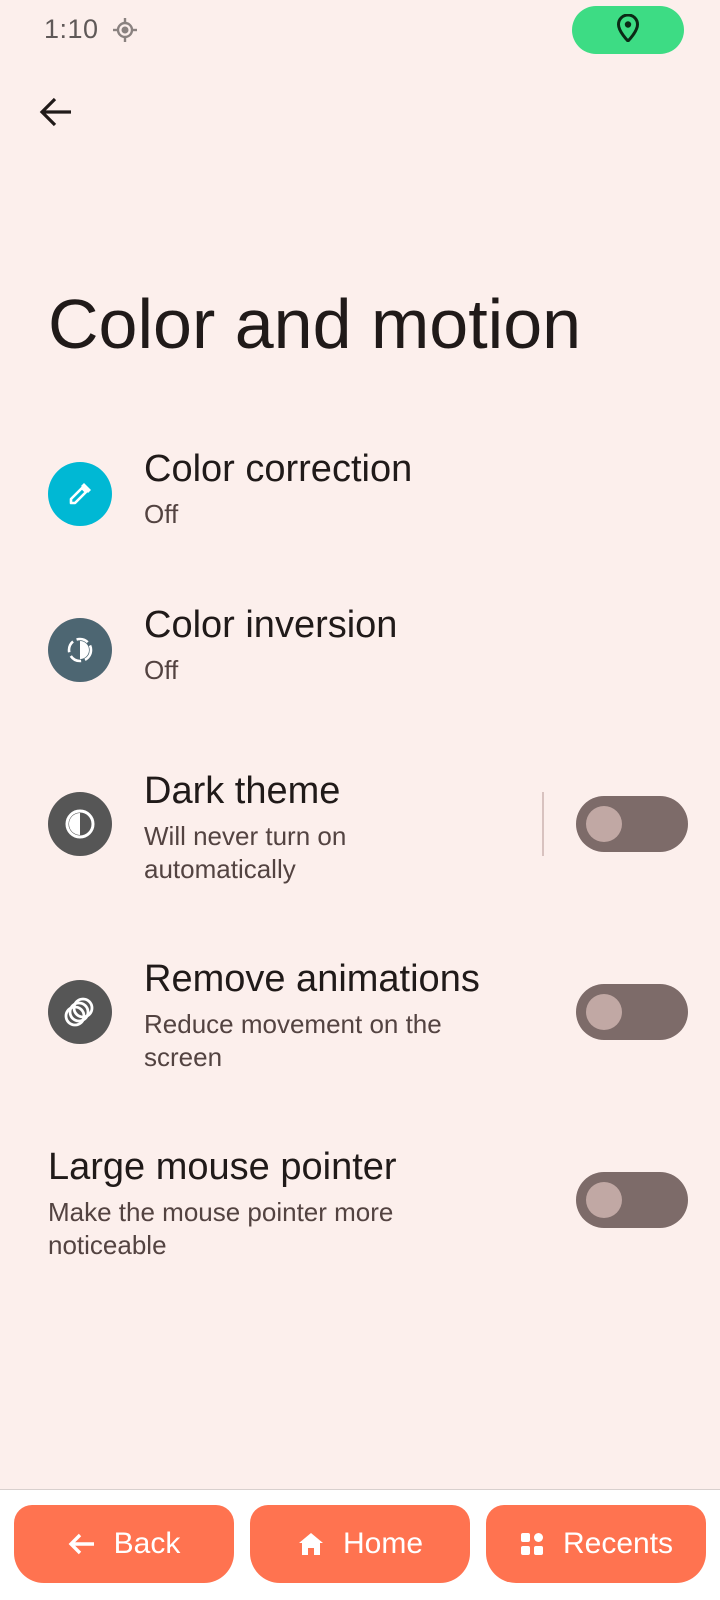  Describe the element at coordinates (618, 1543) in the screenshot. I see `nav-recents-label: Recents` at that location.